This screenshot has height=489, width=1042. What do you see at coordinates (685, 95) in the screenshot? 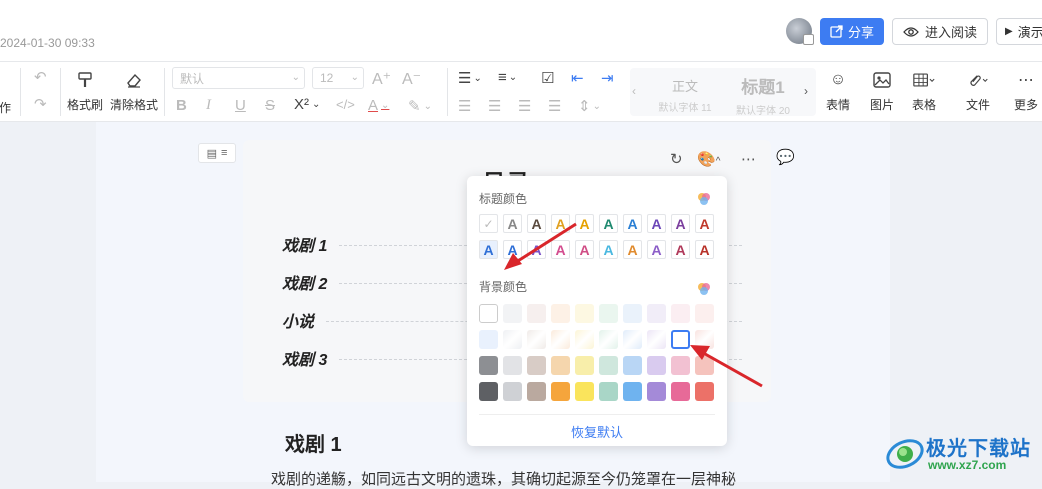
I see `style-body-option: 正文 默认字体 11` at bounding box center [685, 95].